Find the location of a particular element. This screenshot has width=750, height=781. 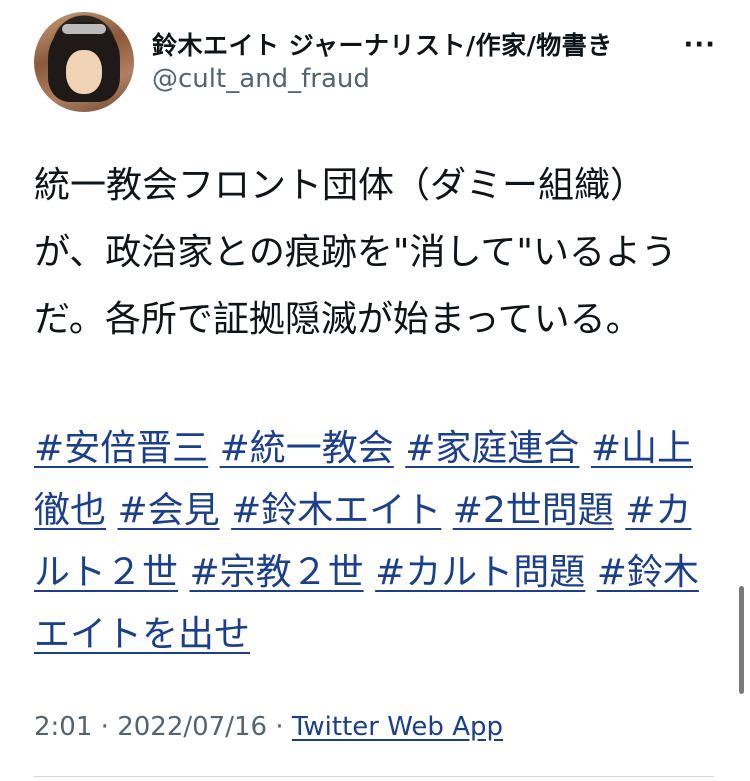

hashtag-link: #家庭連合 is located at coordinates (492, 448).